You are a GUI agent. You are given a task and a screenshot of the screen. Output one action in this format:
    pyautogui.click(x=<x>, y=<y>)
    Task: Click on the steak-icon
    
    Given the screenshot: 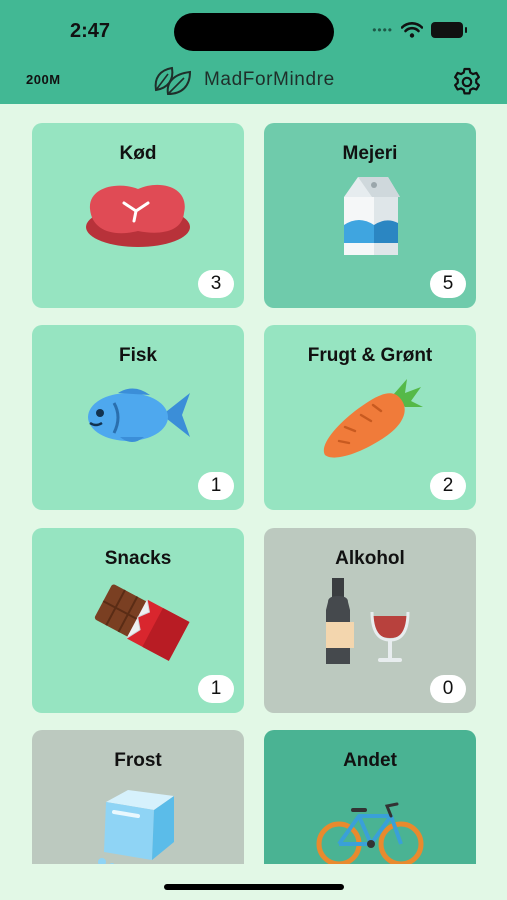 What is the action you would take?
    pyautogui.click(x=138, y=215)
    